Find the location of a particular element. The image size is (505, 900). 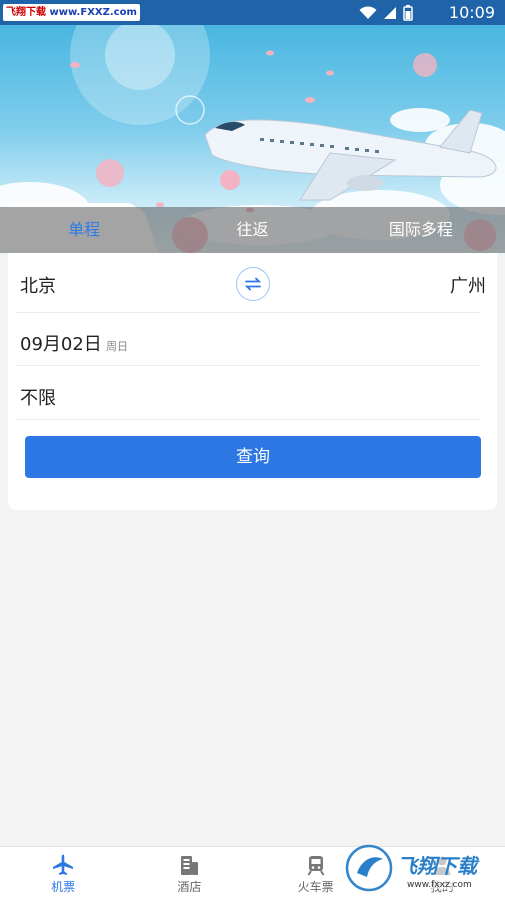

nav-item-hotel: 酒店 is located at coordinates (189, 873).